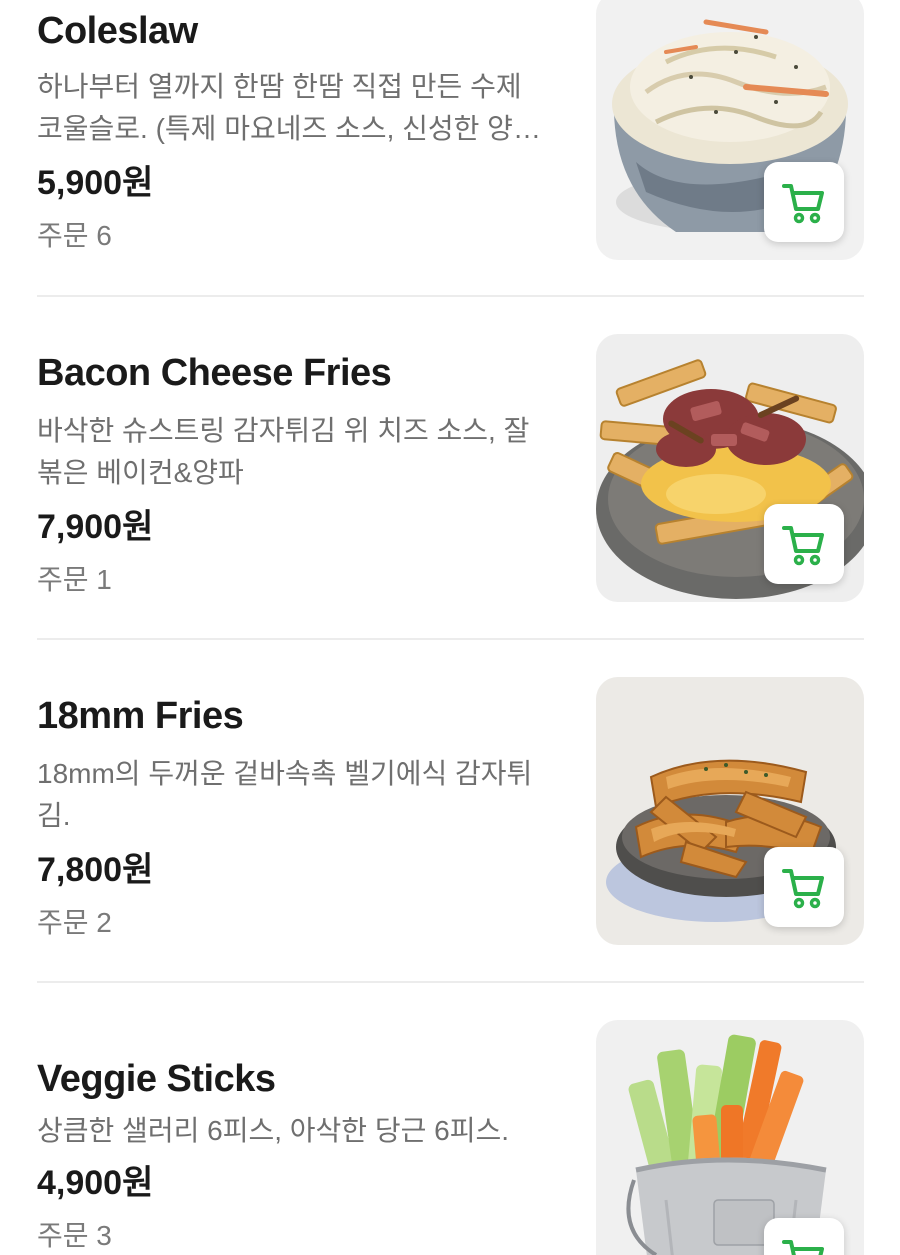 This screenshot has width=900, height=1255. I want to click on bacon-cheese-fries-photo, so click(730, 468).